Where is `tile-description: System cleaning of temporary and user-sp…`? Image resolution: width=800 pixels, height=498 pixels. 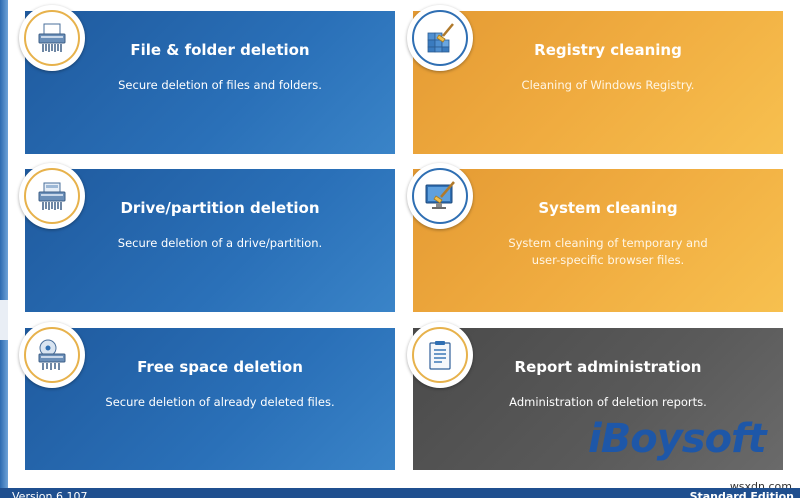 tile-description: System cleaning of temporary and user-sp… is located at coordinates (598, 252).